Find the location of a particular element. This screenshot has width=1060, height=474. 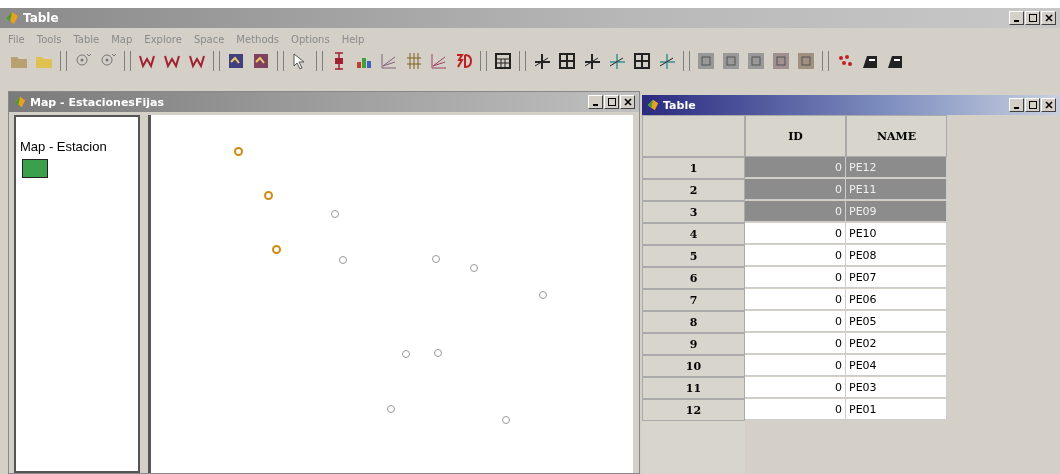

row-header: 11 is located at coordinates (693, 388).